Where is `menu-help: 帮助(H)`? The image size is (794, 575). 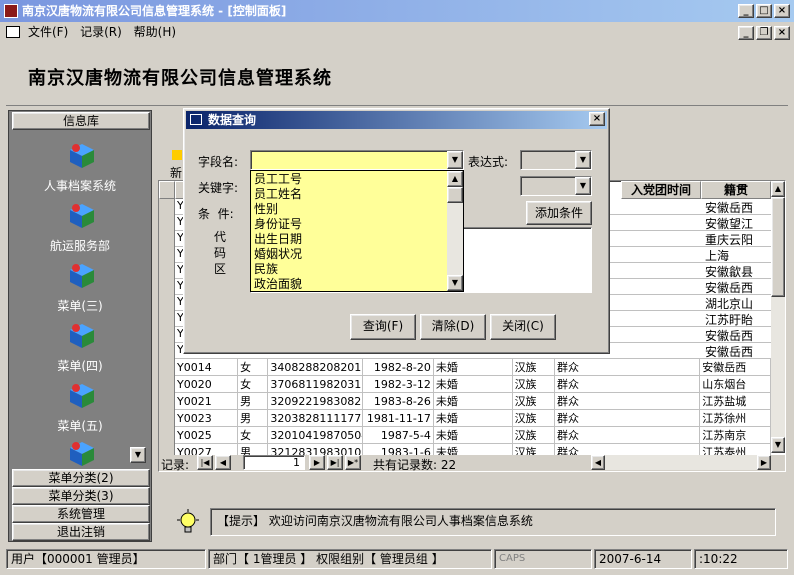 menu-help: 帮助(H) is located at coordinates (155, 32).